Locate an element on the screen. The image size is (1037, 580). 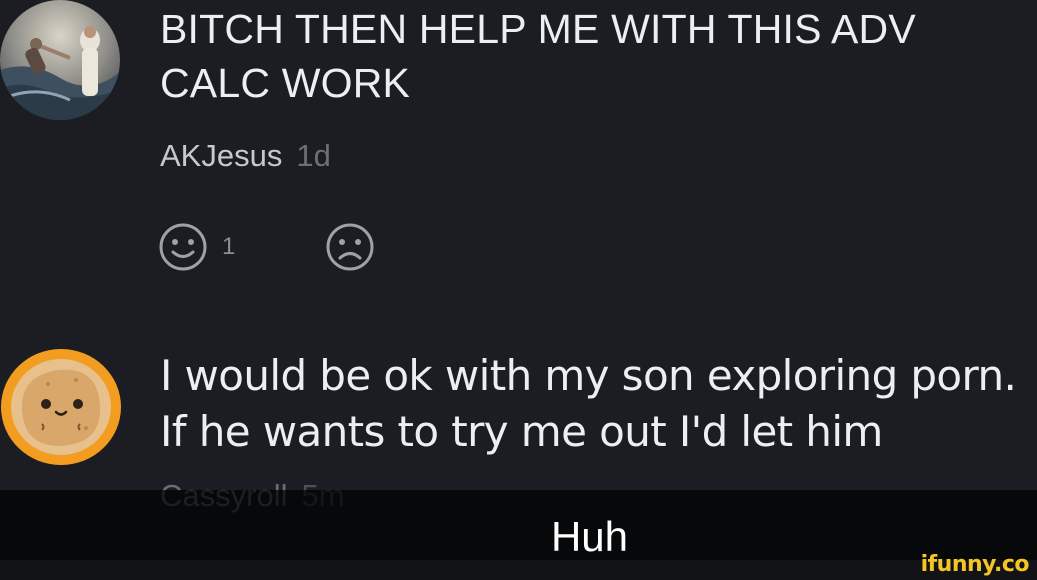
bottom-strip is located at coordinates (518, 570).